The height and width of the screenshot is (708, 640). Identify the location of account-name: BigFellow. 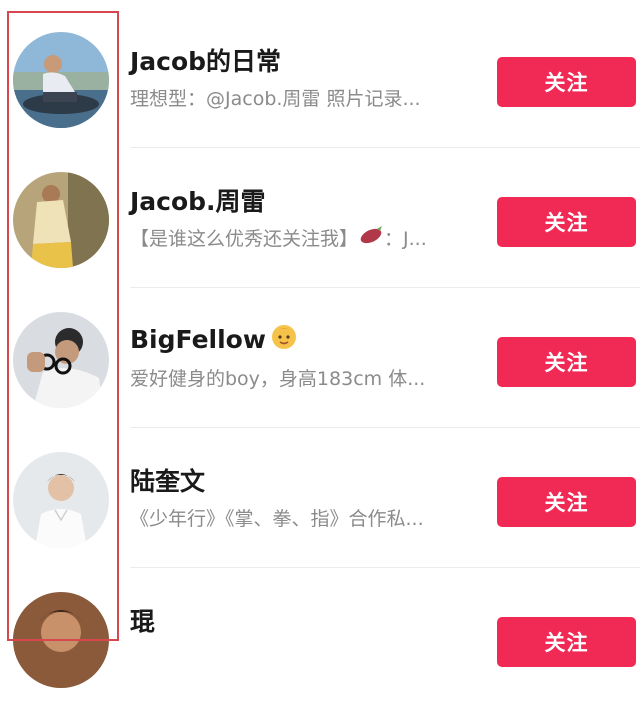
(214, 339).